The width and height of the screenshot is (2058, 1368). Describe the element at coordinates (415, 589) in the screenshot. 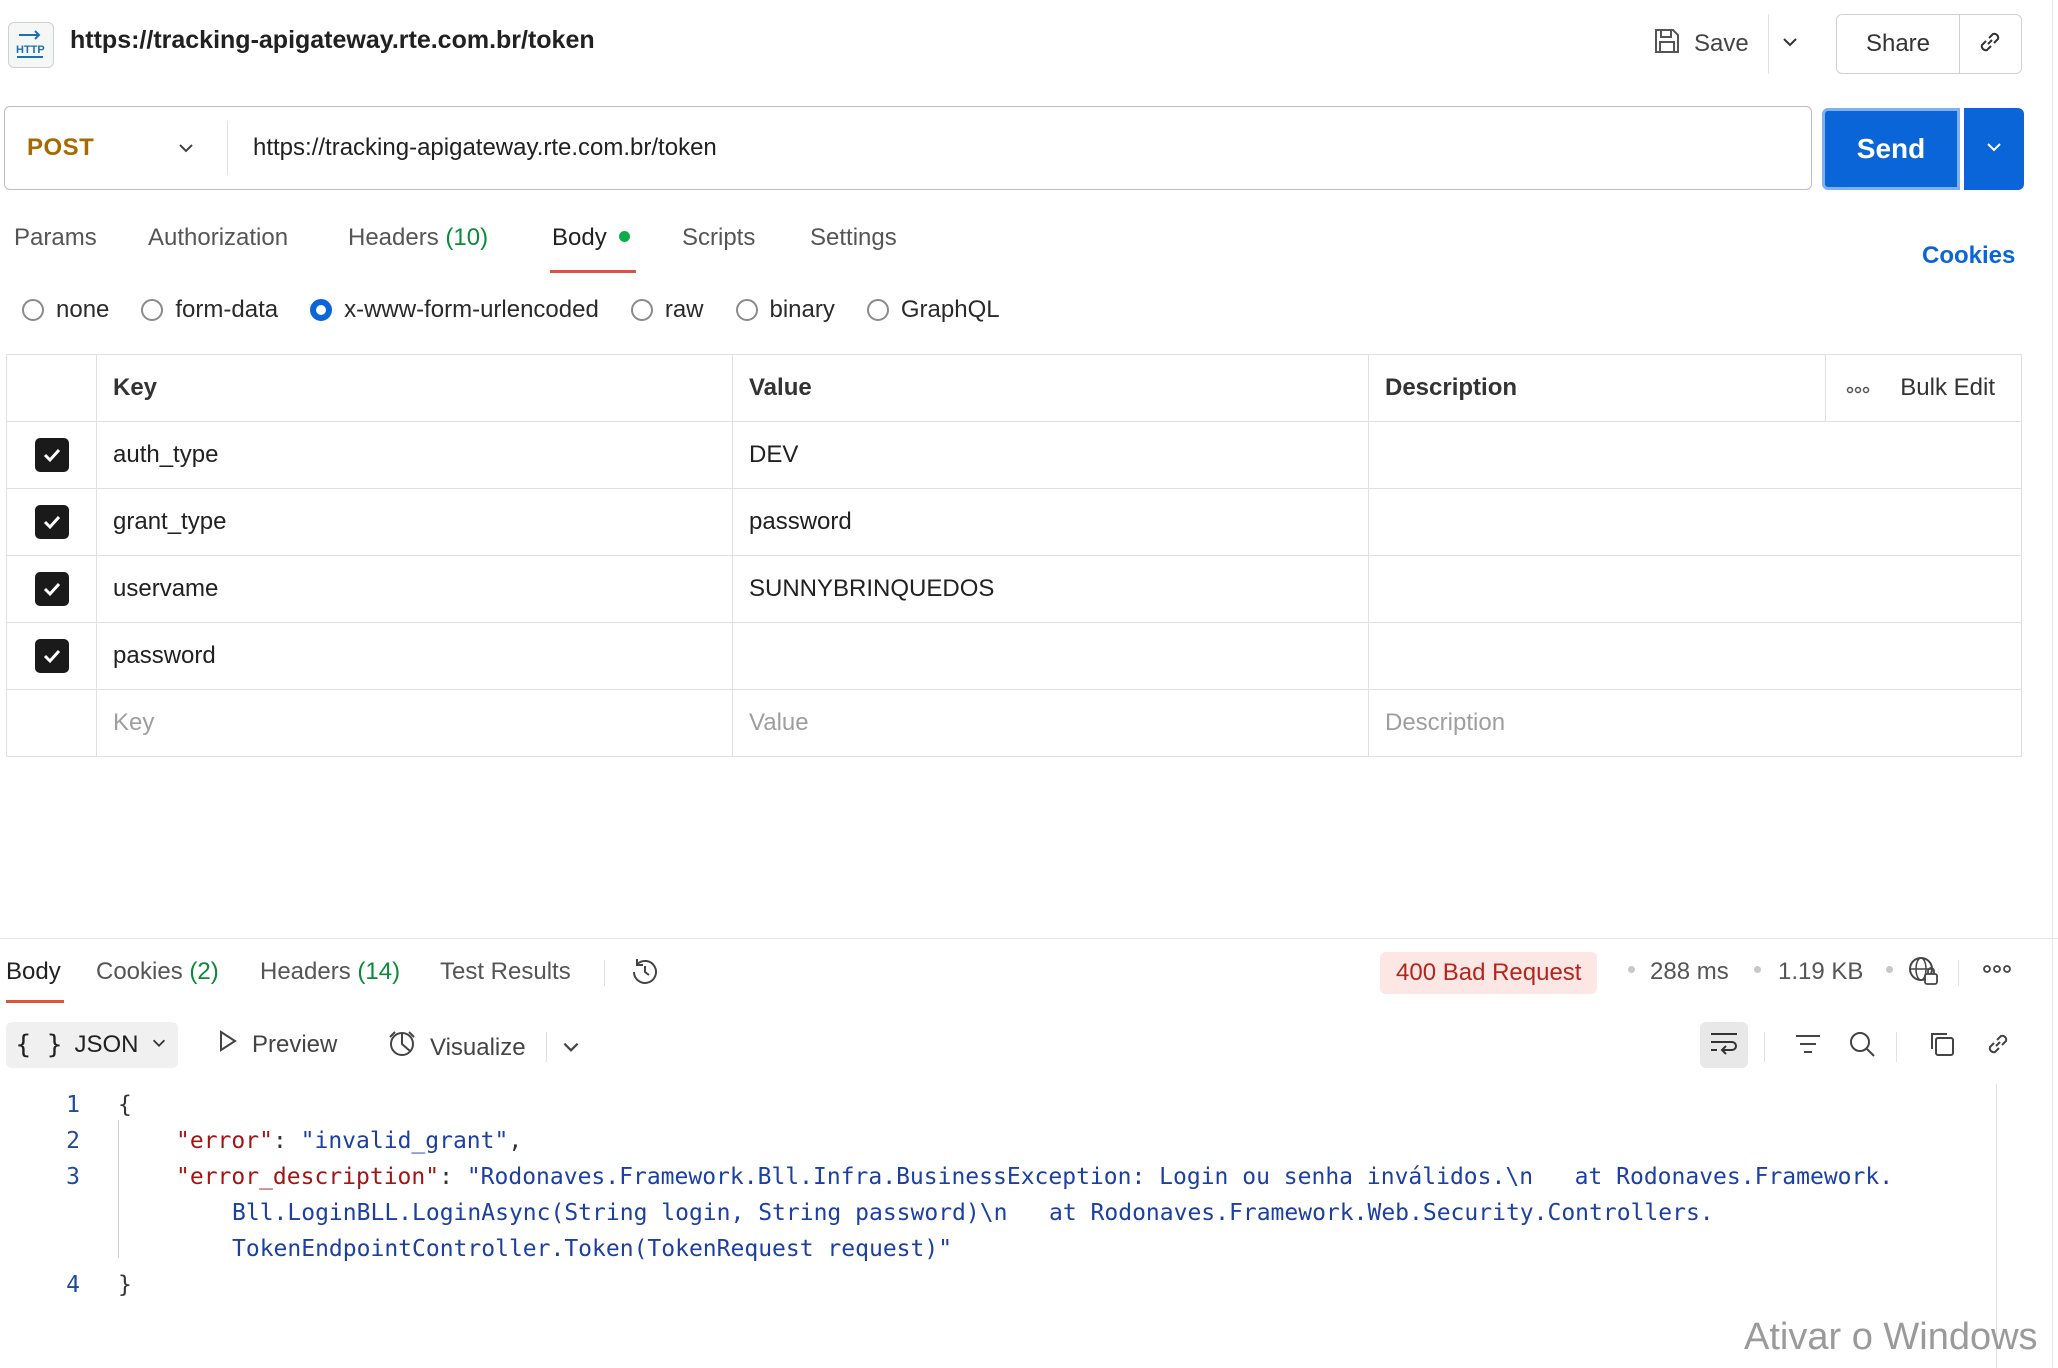

I see `key-cell: uservame` at that location.